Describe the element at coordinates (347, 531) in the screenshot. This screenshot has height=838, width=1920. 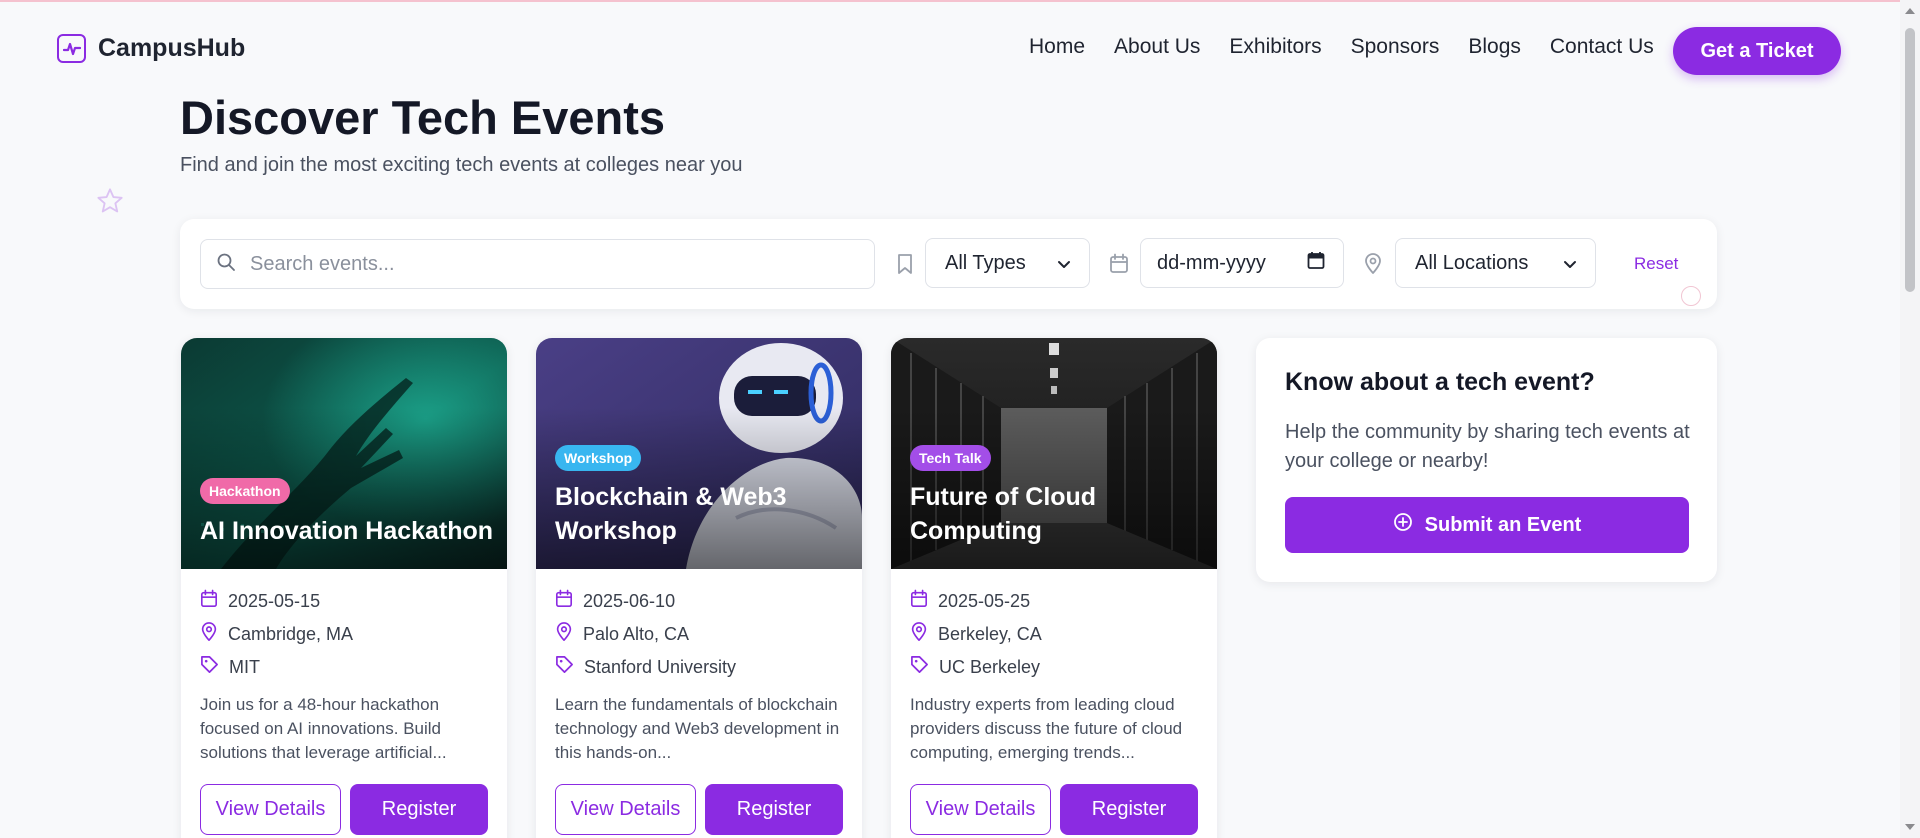
I see `event-title: AI Innovation Hackathon` at that location.